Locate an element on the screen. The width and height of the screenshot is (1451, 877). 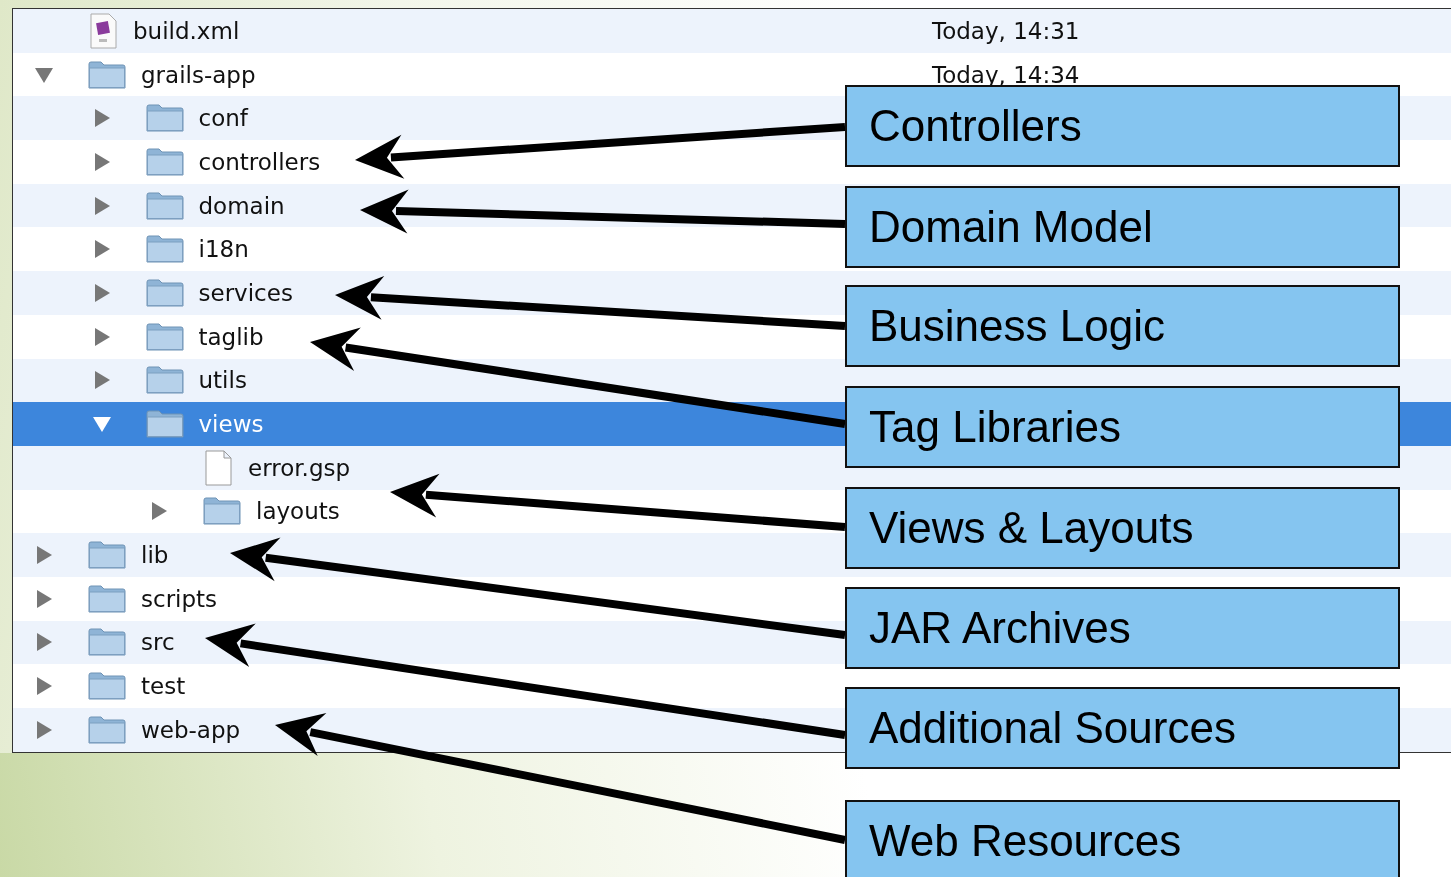
file-name: src is located at coordinates (158, 642).